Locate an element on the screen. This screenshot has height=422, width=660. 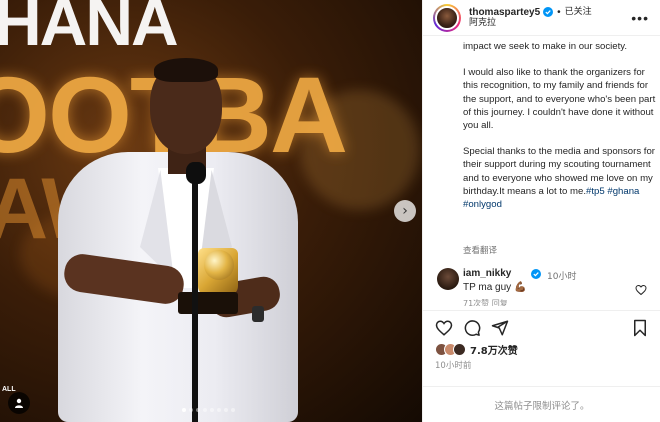
hair is located at coordinates (186, 70).